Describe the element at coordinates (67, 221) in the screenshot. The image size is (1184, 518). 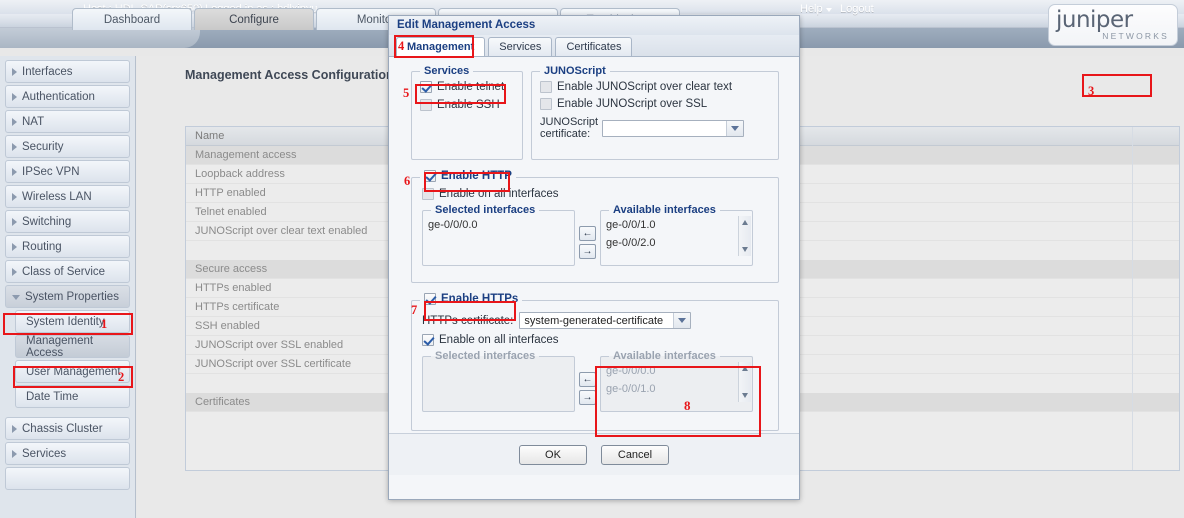
I see `sidebar-item-switching: Switching` at that location.